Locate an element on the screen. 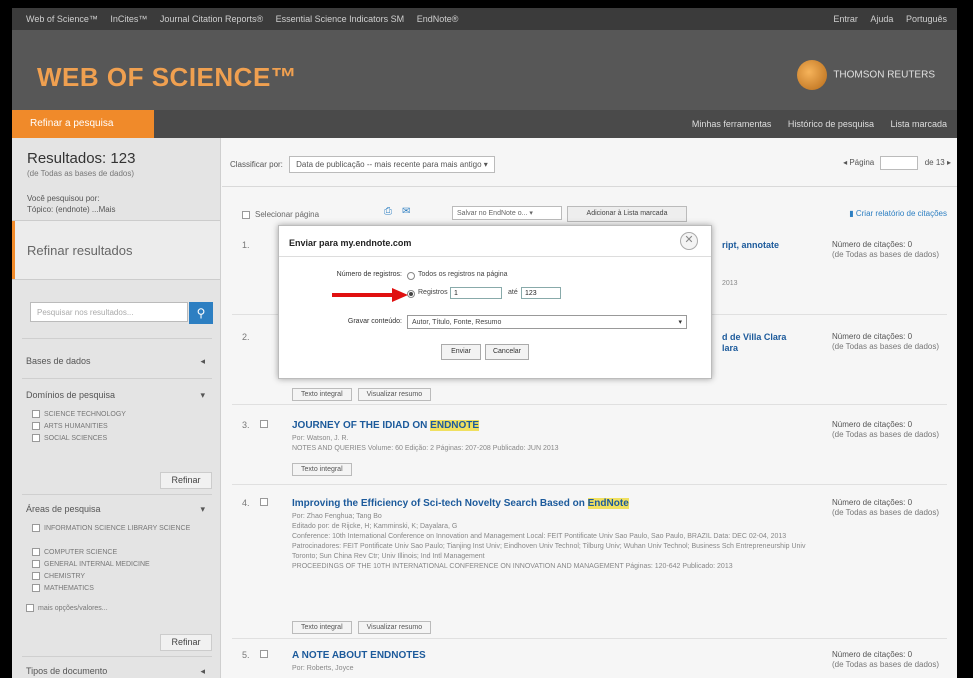 The height and width of the screenshot is (678, 973). record-title-link: JOURNEY OF THE IDIAD ON ENDNOTE is located at coordinates (386, 425).